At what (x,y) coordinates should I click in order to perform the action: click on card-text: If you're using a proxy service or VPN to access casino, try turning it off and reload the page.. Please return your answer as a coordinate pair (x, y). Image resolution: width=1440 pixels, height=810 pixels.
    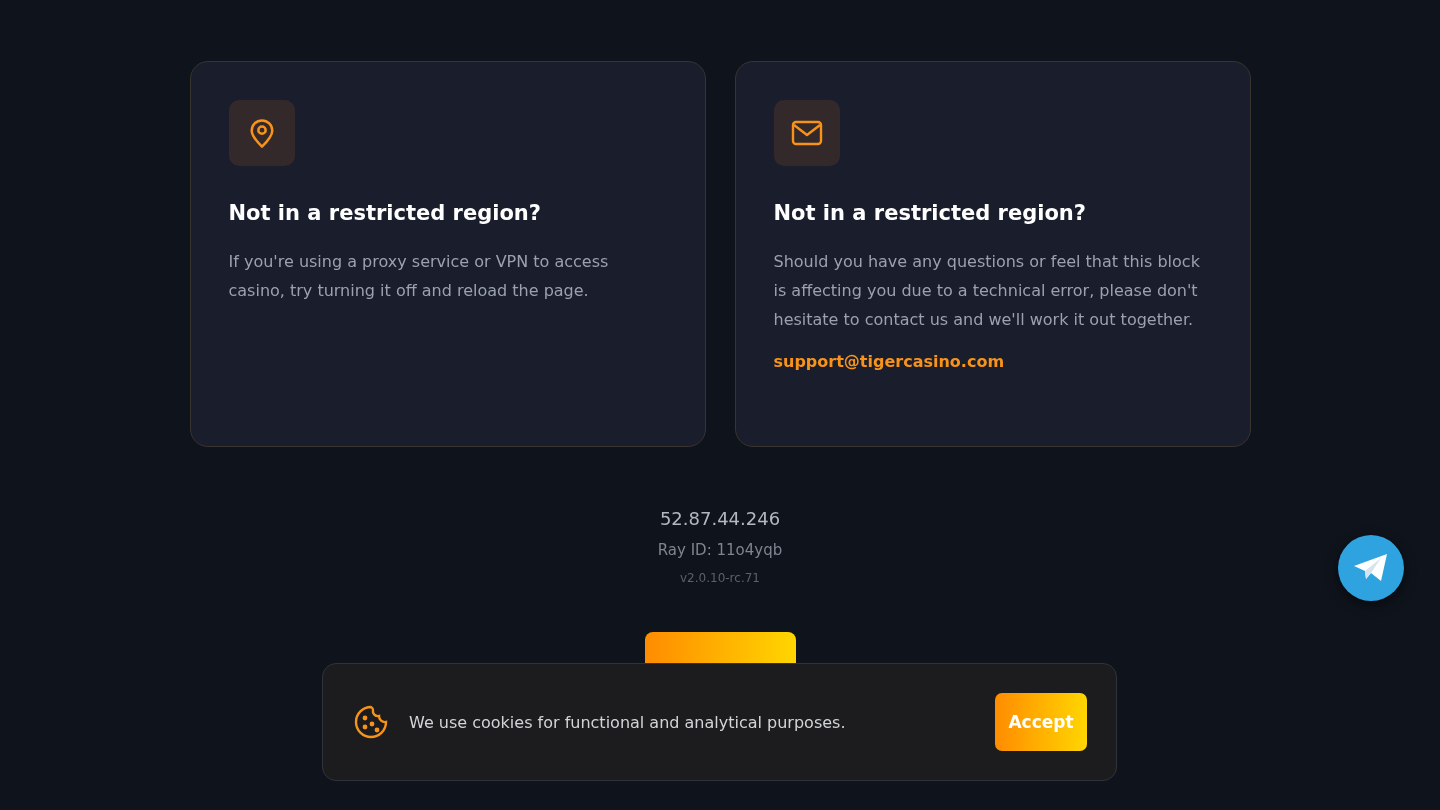
    Looking at the image, I should click on (419, 276).